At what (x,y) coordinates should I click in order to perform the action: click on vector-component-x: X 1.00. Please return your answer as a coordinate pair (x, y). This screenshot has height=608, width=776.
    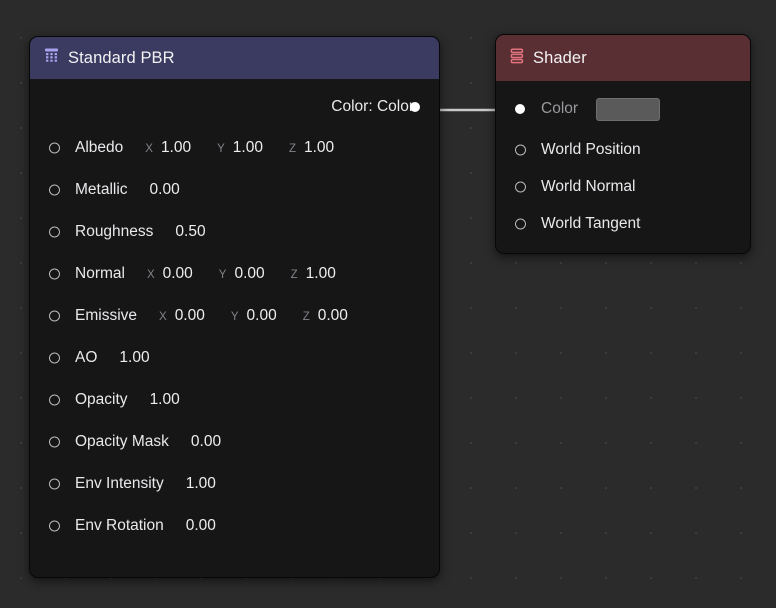
    Looking at the image, I should click on (168, 148).